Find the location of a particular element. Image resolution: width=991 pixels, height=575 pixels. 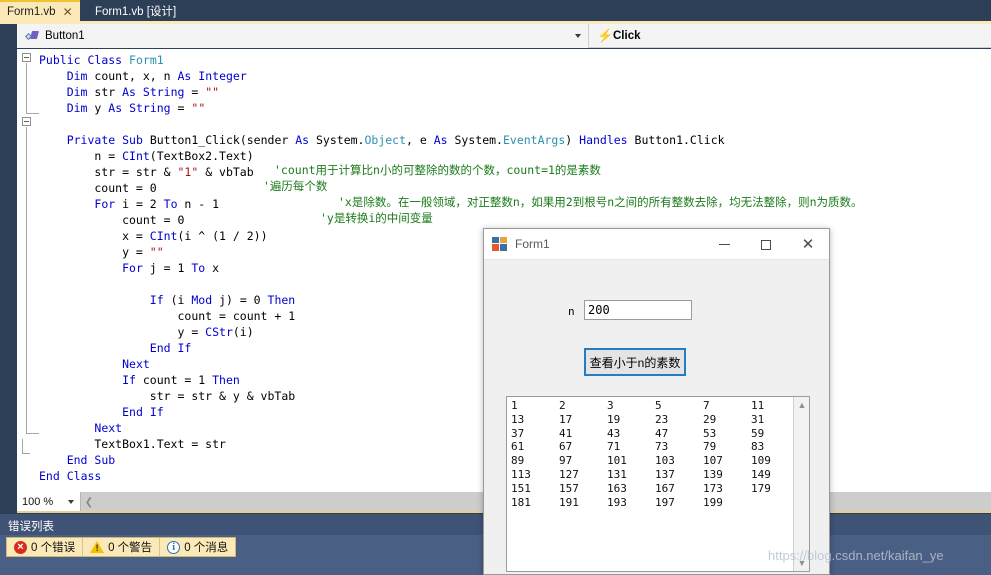

form1-title-bar: Form1 ✕ is located at coordinates (656, 244).